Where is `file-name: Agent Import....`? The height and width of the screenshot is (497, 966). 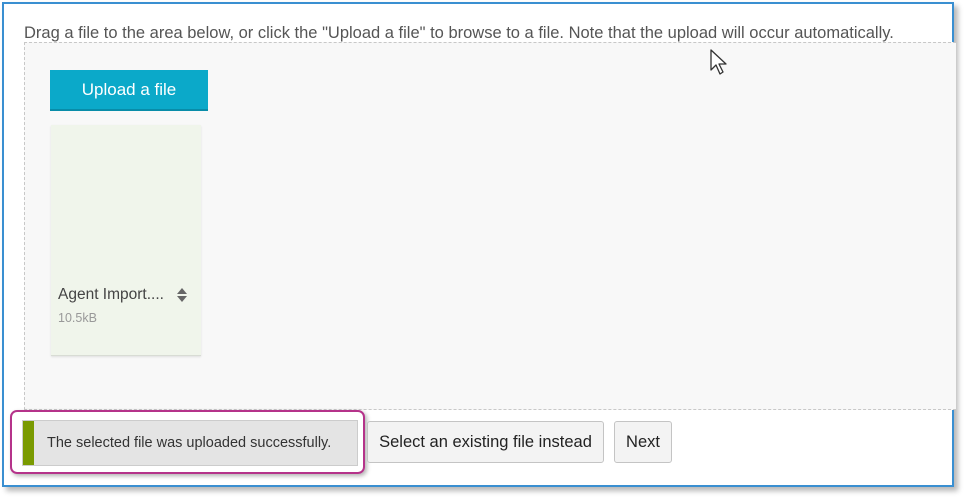 file-name: Agent Import.... is located at coordinates (111, 294).